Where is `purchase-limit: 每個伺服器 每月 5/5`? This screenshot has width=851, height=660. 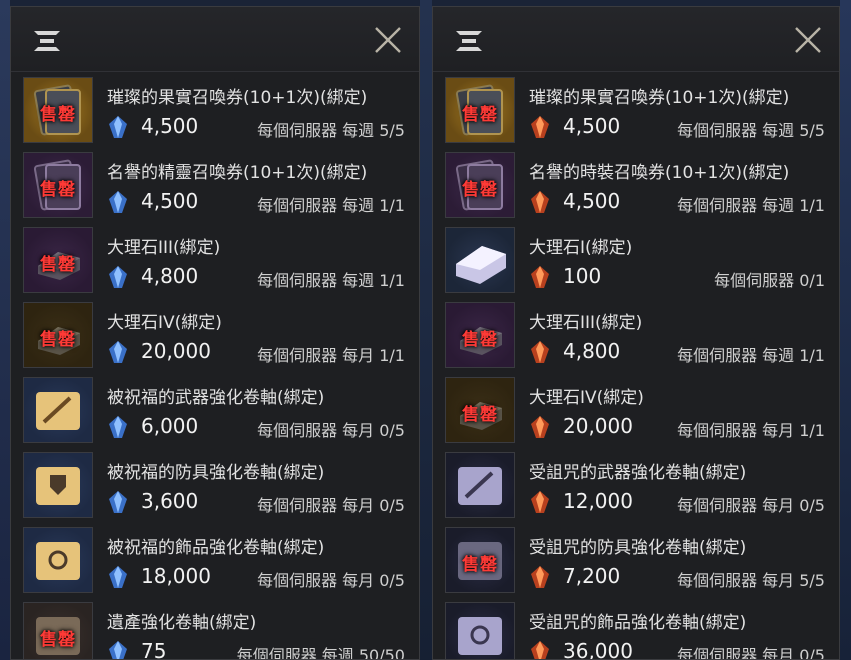
purchase-limit: 每個伺服器 每月 5/5 is located at coordinates (751, 580).